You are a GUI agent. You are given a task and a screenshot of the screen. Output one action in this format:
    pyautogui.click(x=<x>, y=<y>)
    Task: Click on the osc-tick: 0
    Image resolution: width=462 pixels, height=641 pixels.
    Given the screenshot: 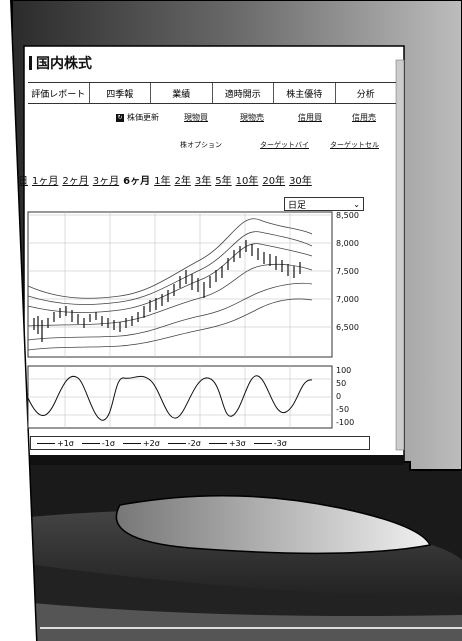 What is the action you would take?
    pyautogui.click(x=338, y=396)
    